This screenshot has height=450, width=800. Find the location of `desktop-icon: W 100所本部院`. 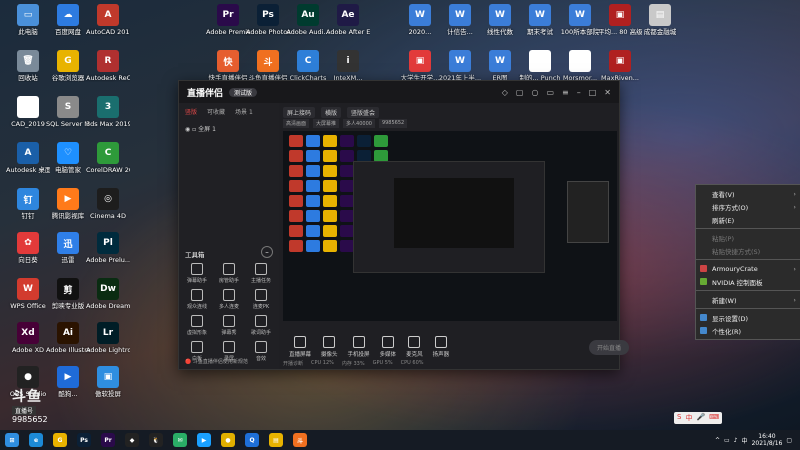

desktop-icon: W 100所本部院 is located at coordinates (580, 20).